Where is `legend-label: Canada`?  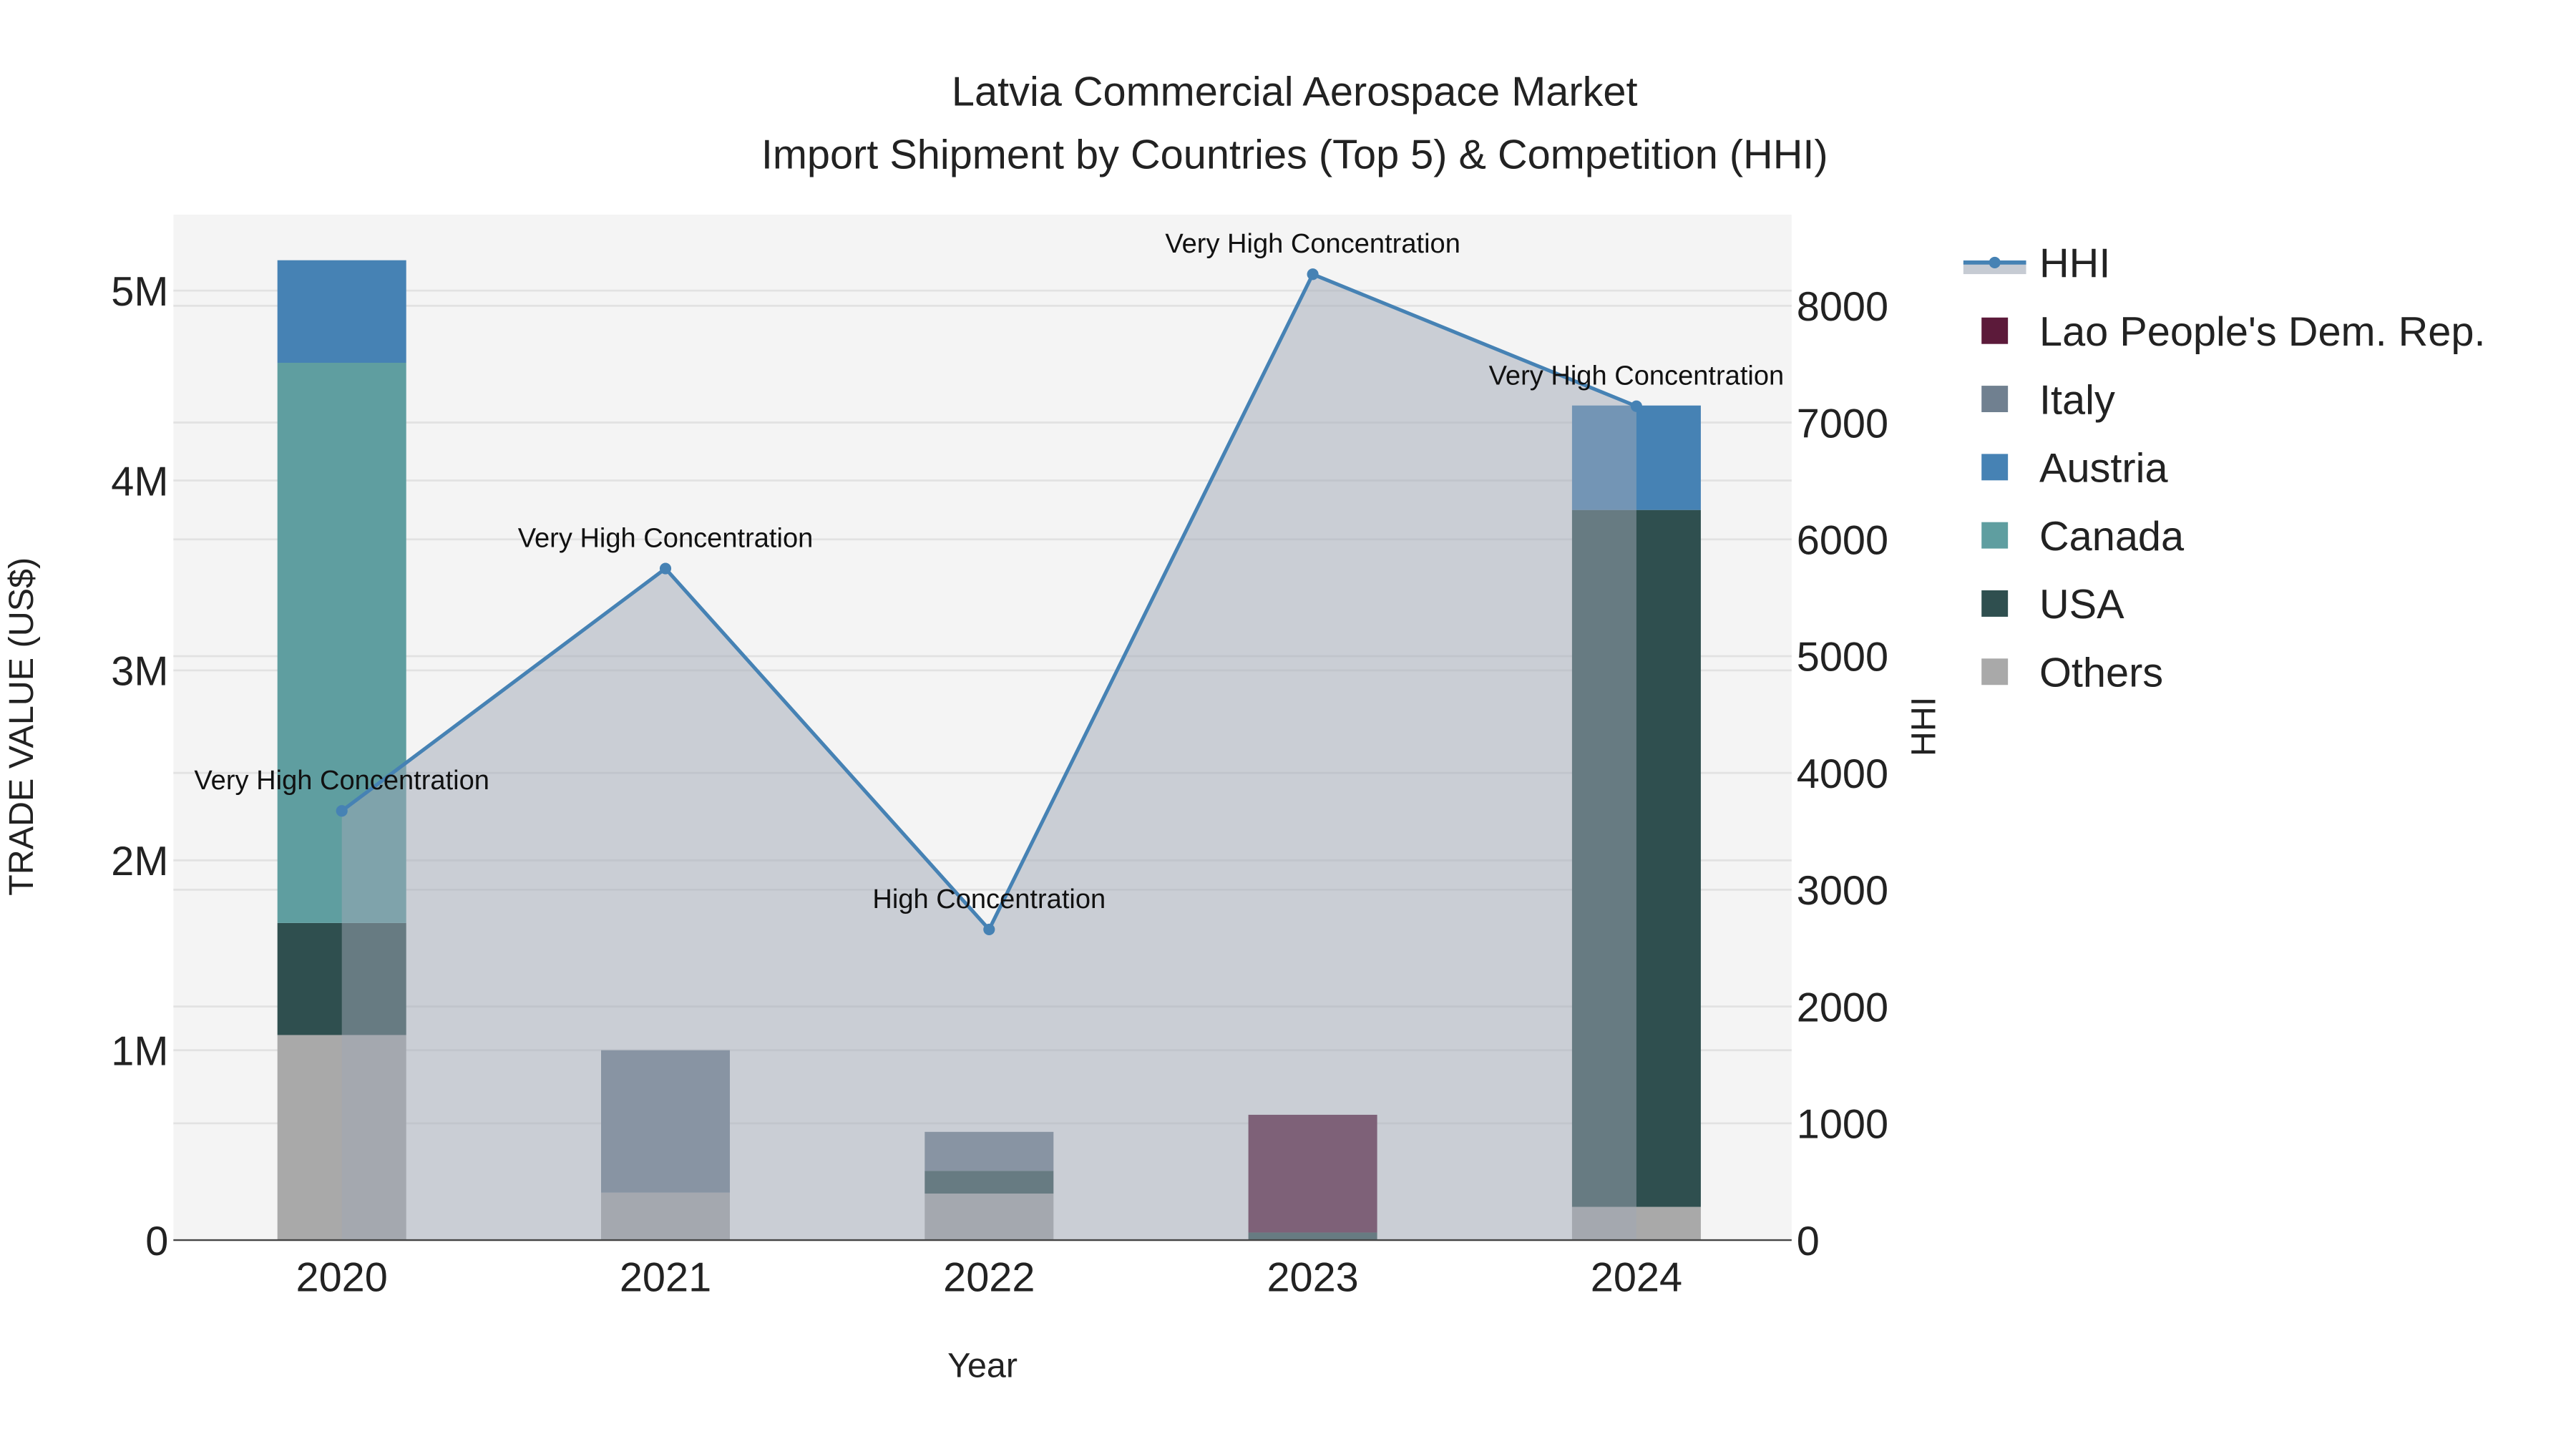
legend-label: Canada is located at coordinates (2112, 537).